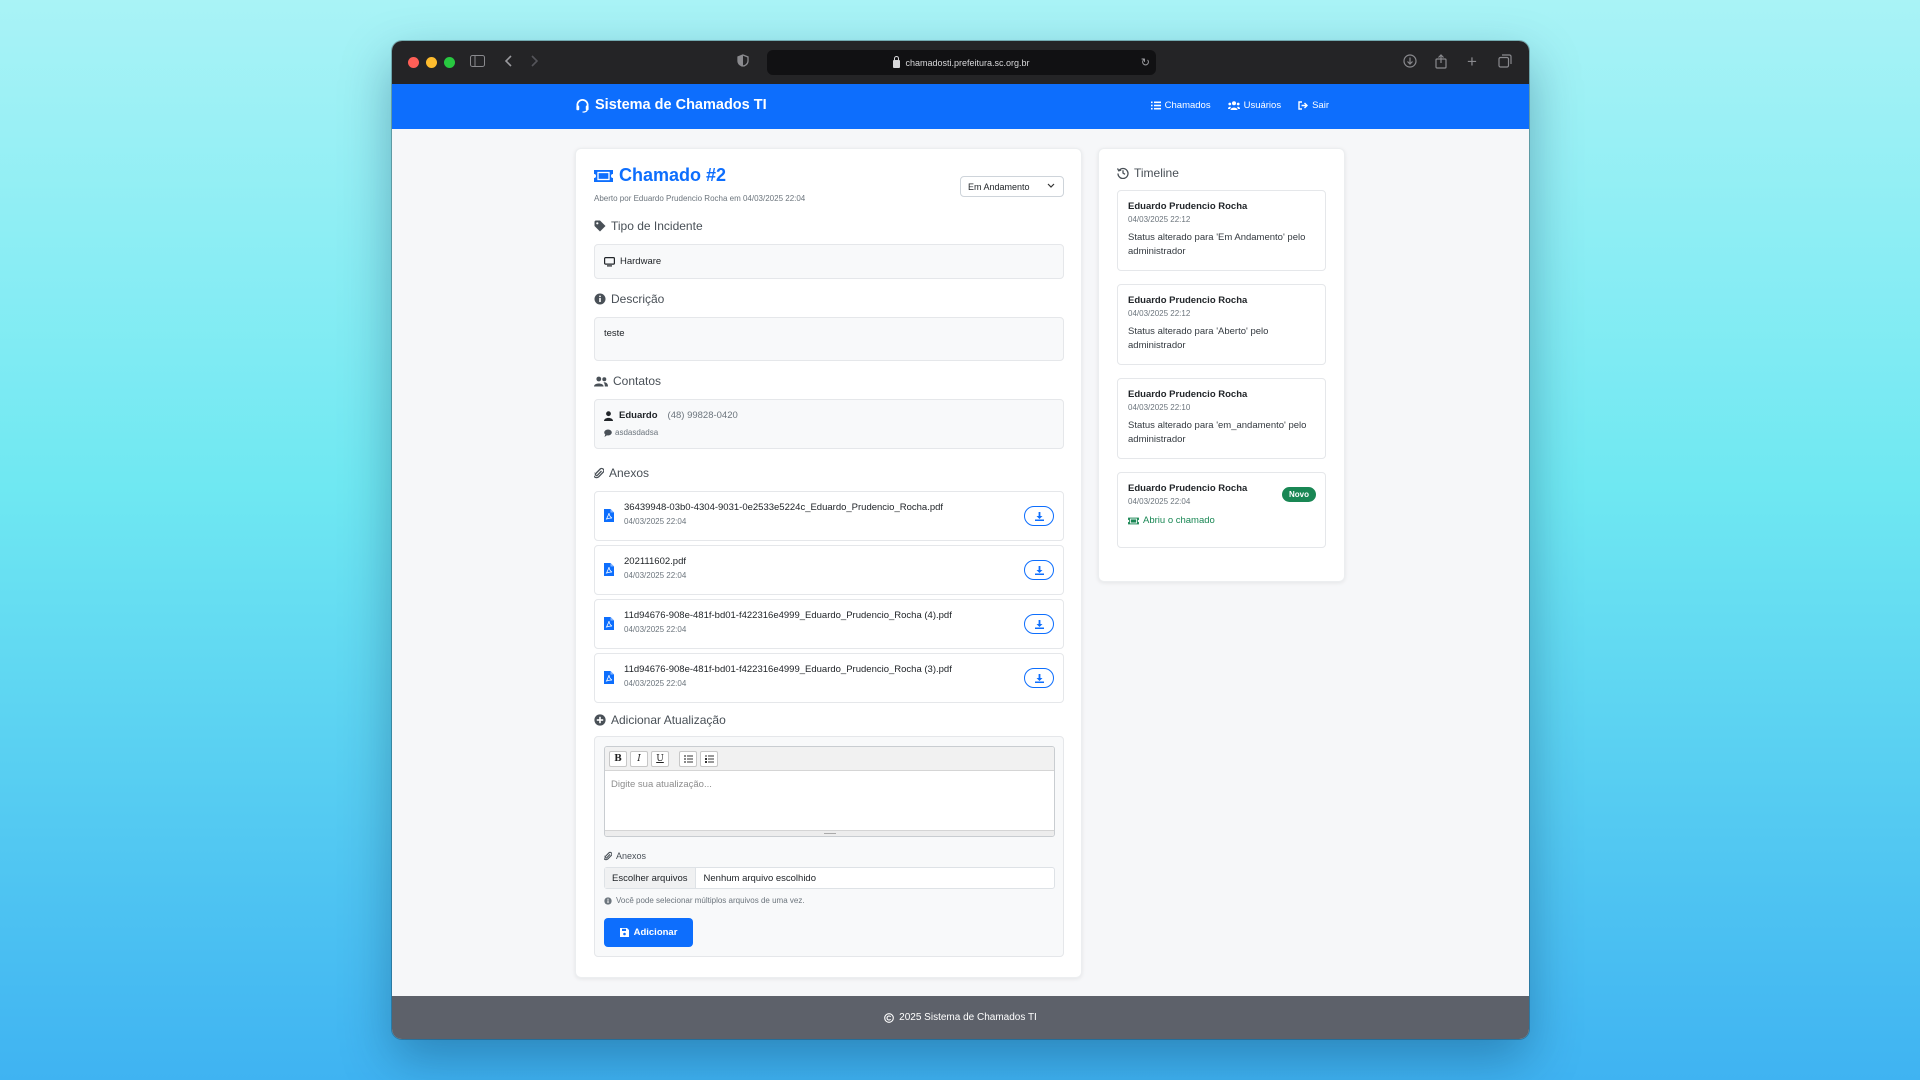  I want to click on brand-text: Sistema de Chamados TI, so click(681, 105).